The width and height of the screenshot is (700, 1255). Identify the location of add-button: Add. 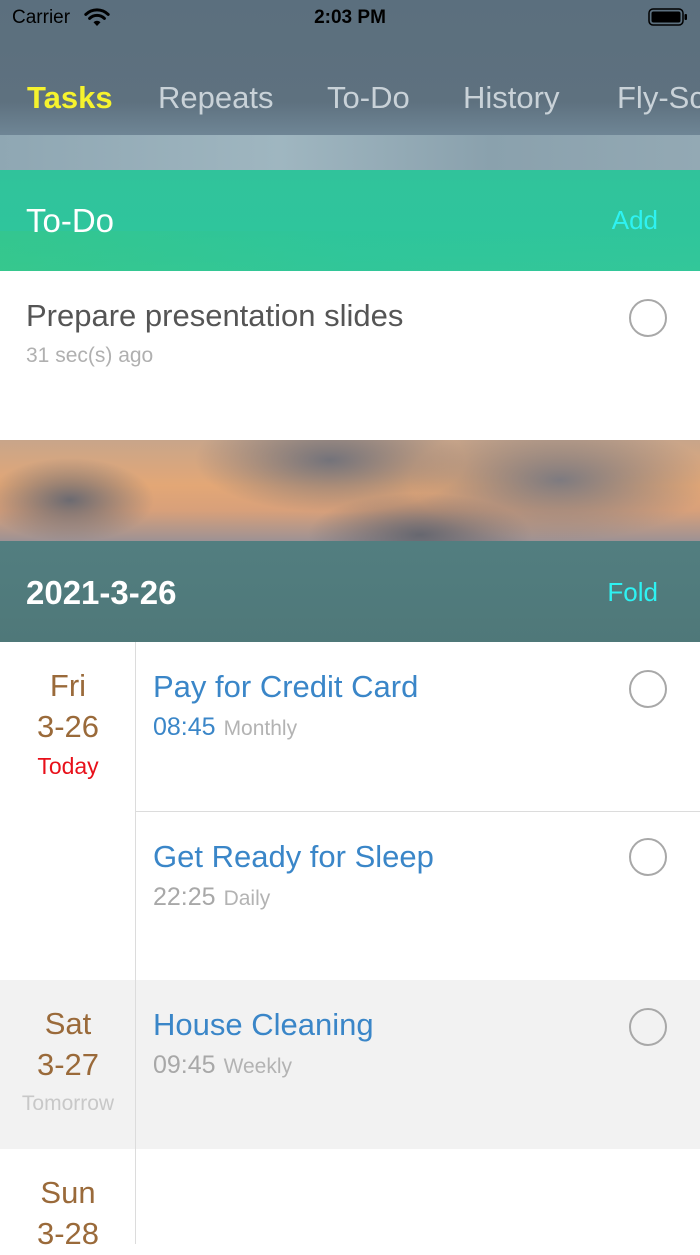
(635, 220).